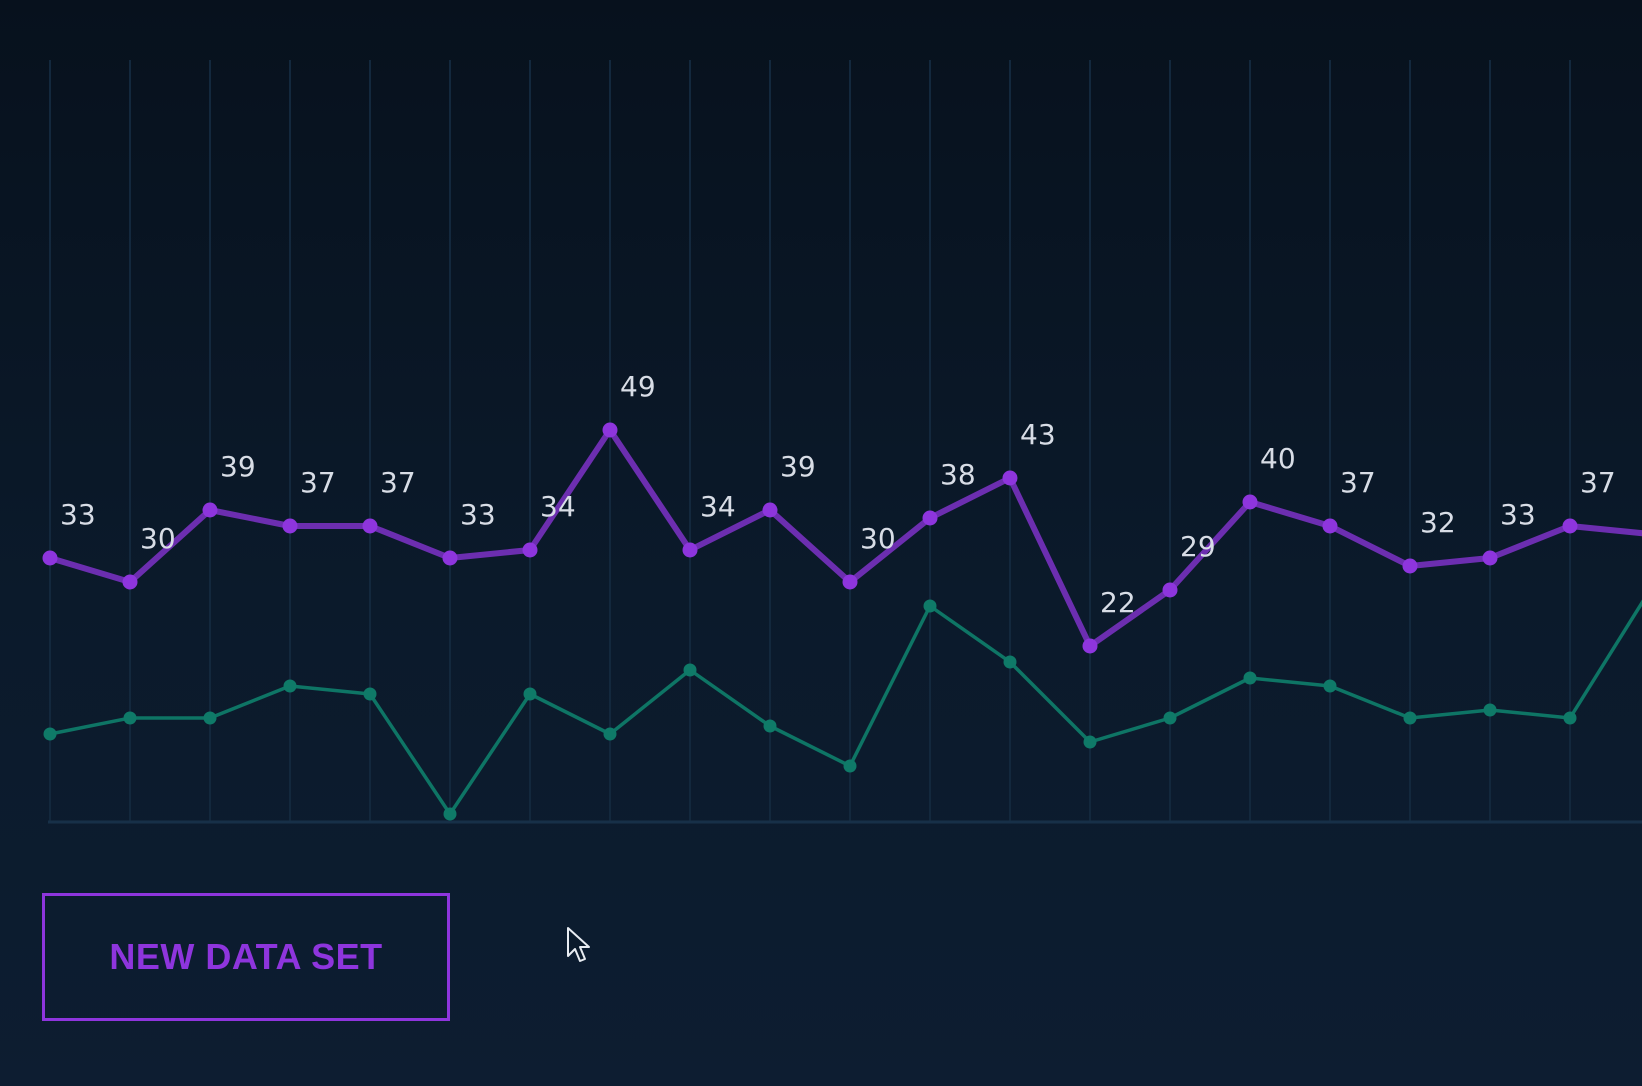 The image size is (1642, 1086). I want to click on data-label: 40, so click(1278, 458).